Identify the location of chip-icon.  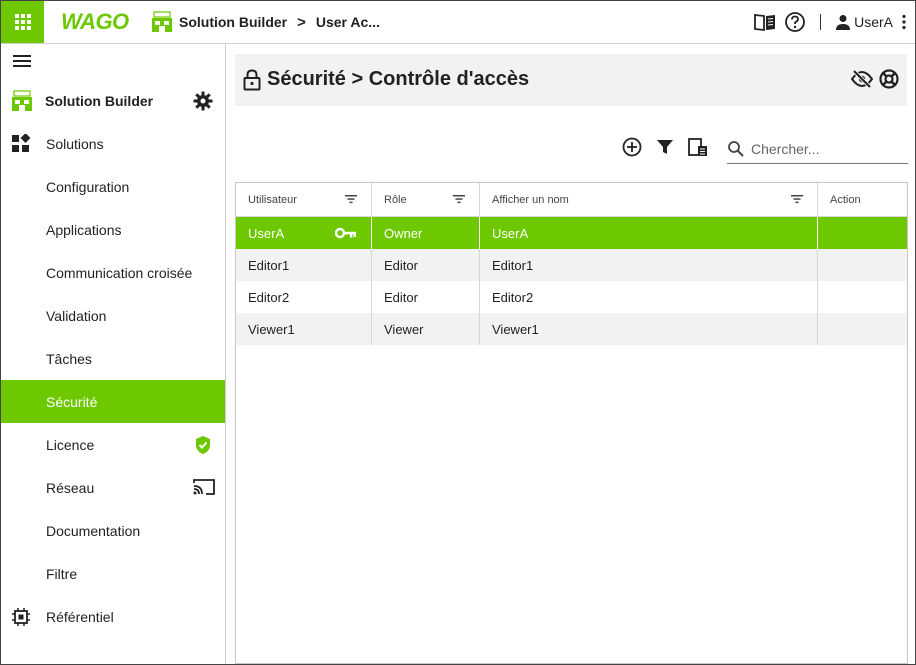
(21, 617).